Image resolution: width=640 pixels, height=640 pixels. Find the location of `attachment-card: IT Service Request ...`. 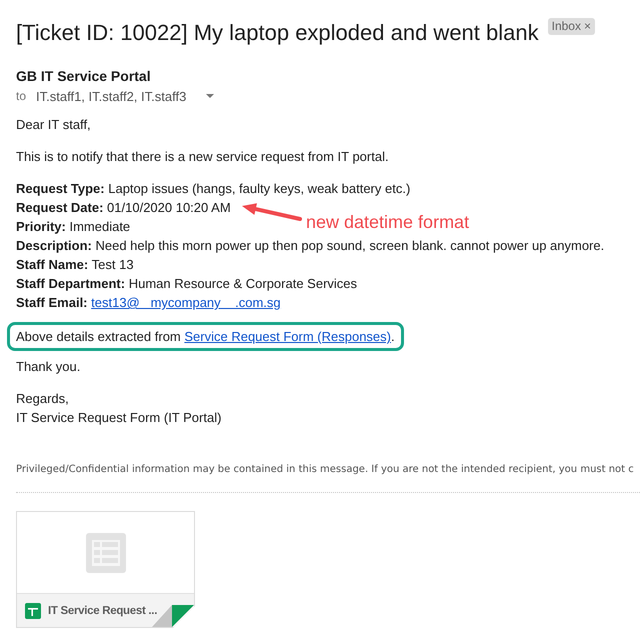

attachment-card: IT Service Request ... is located at coordinates (105, 569).